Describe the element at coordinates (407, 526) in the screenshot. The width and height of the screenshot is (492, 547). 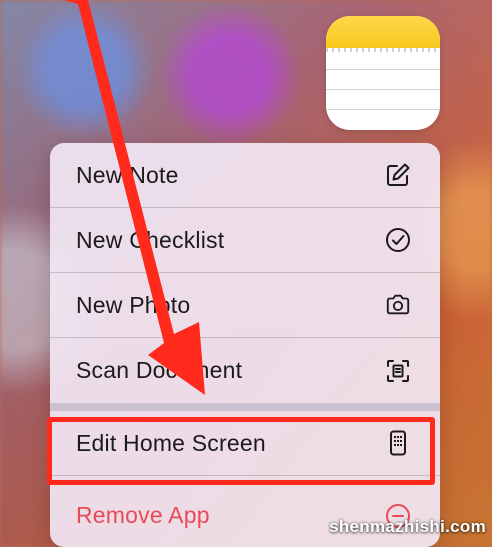
I see `watermark-text: shenmazhishi.com` at that location.